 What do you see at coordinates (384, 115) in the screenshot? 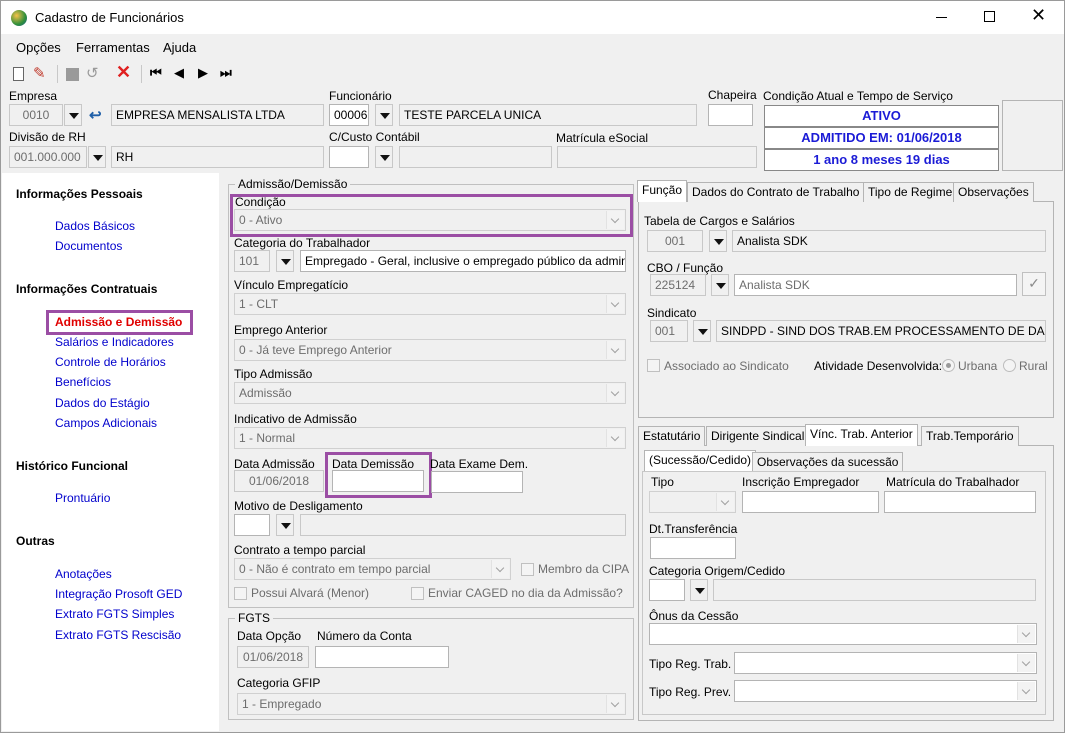
I see `funcionario-dropdown` at bounding box center [384, 115].